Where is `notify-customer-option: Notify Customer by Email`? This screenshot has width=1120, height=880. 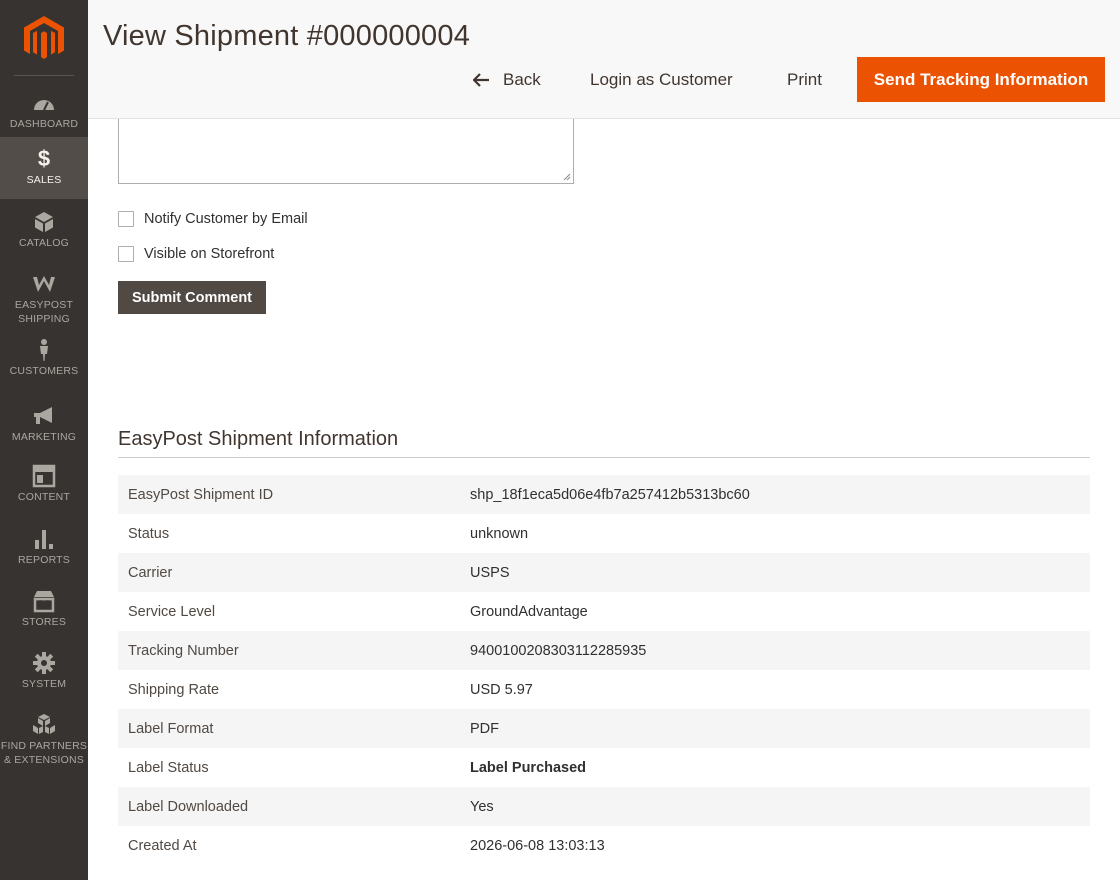 notify-customer-option: Notify Customer by Email is located at coordinates (213, 219).